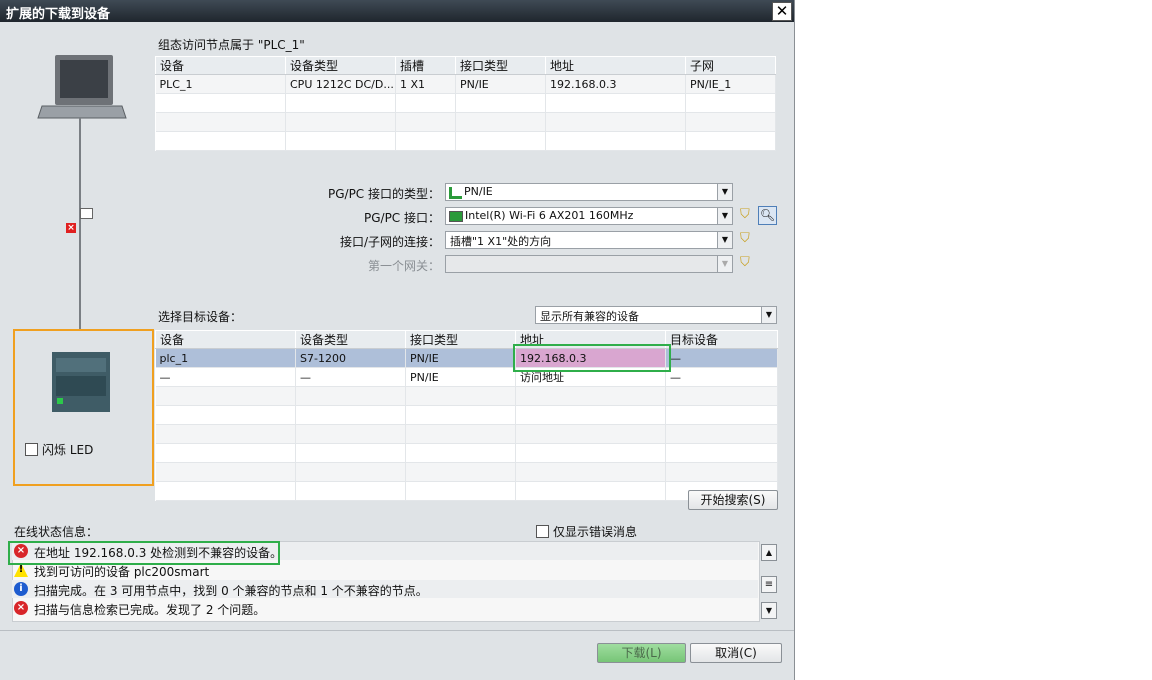 This screenshot has width=1152, height=680. I want to click on title-bar: 扩展的下载到设备 ✕, so click(397, 11).